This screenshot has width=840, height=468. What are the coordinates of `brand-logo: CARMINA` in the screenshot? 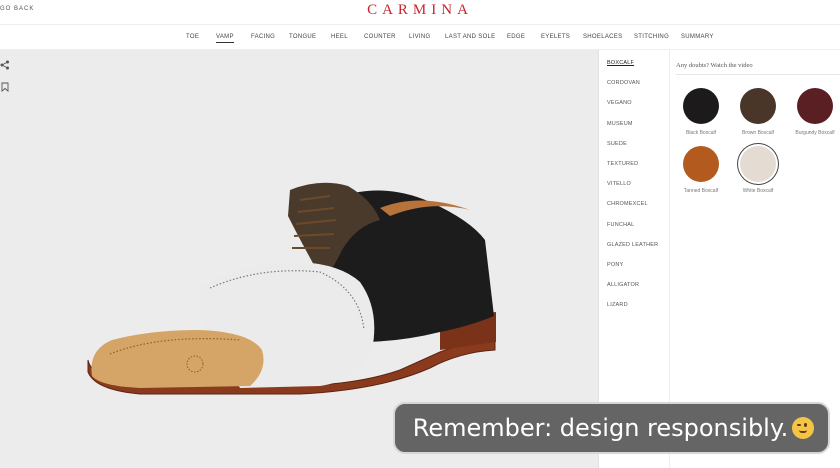 It's located at (420, 10).